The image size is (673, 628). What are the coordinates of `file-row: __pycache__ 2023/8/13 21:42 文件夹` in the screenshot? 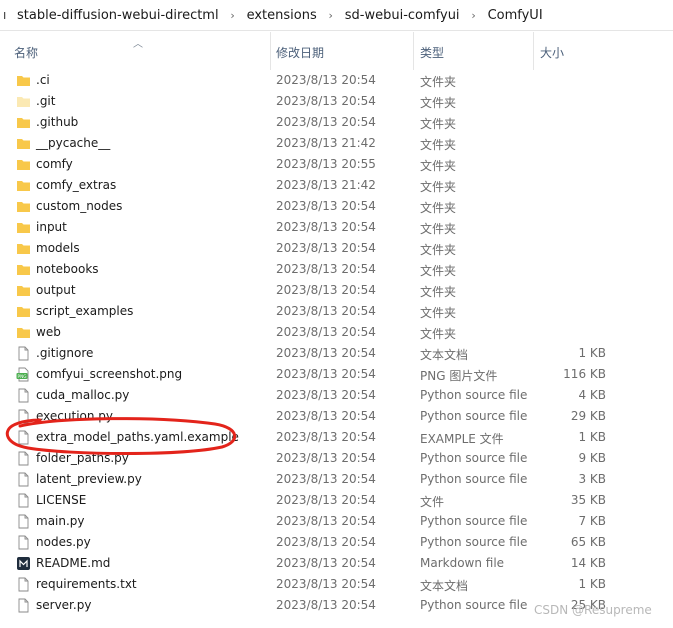 It's located at (336, 143).